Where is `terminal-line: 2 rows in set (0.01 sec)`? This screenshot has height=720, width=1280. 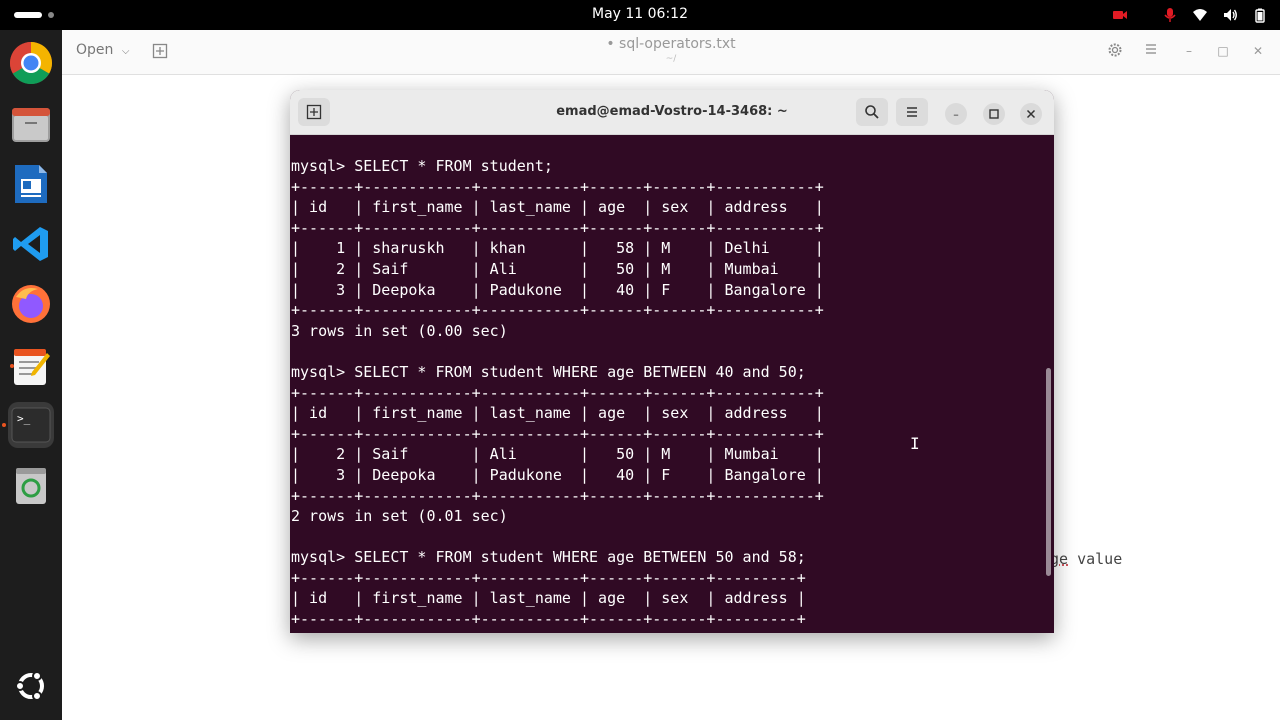 terminal-line: 2 rows in set (0.01 sec) is located at coordinates (399, 516).